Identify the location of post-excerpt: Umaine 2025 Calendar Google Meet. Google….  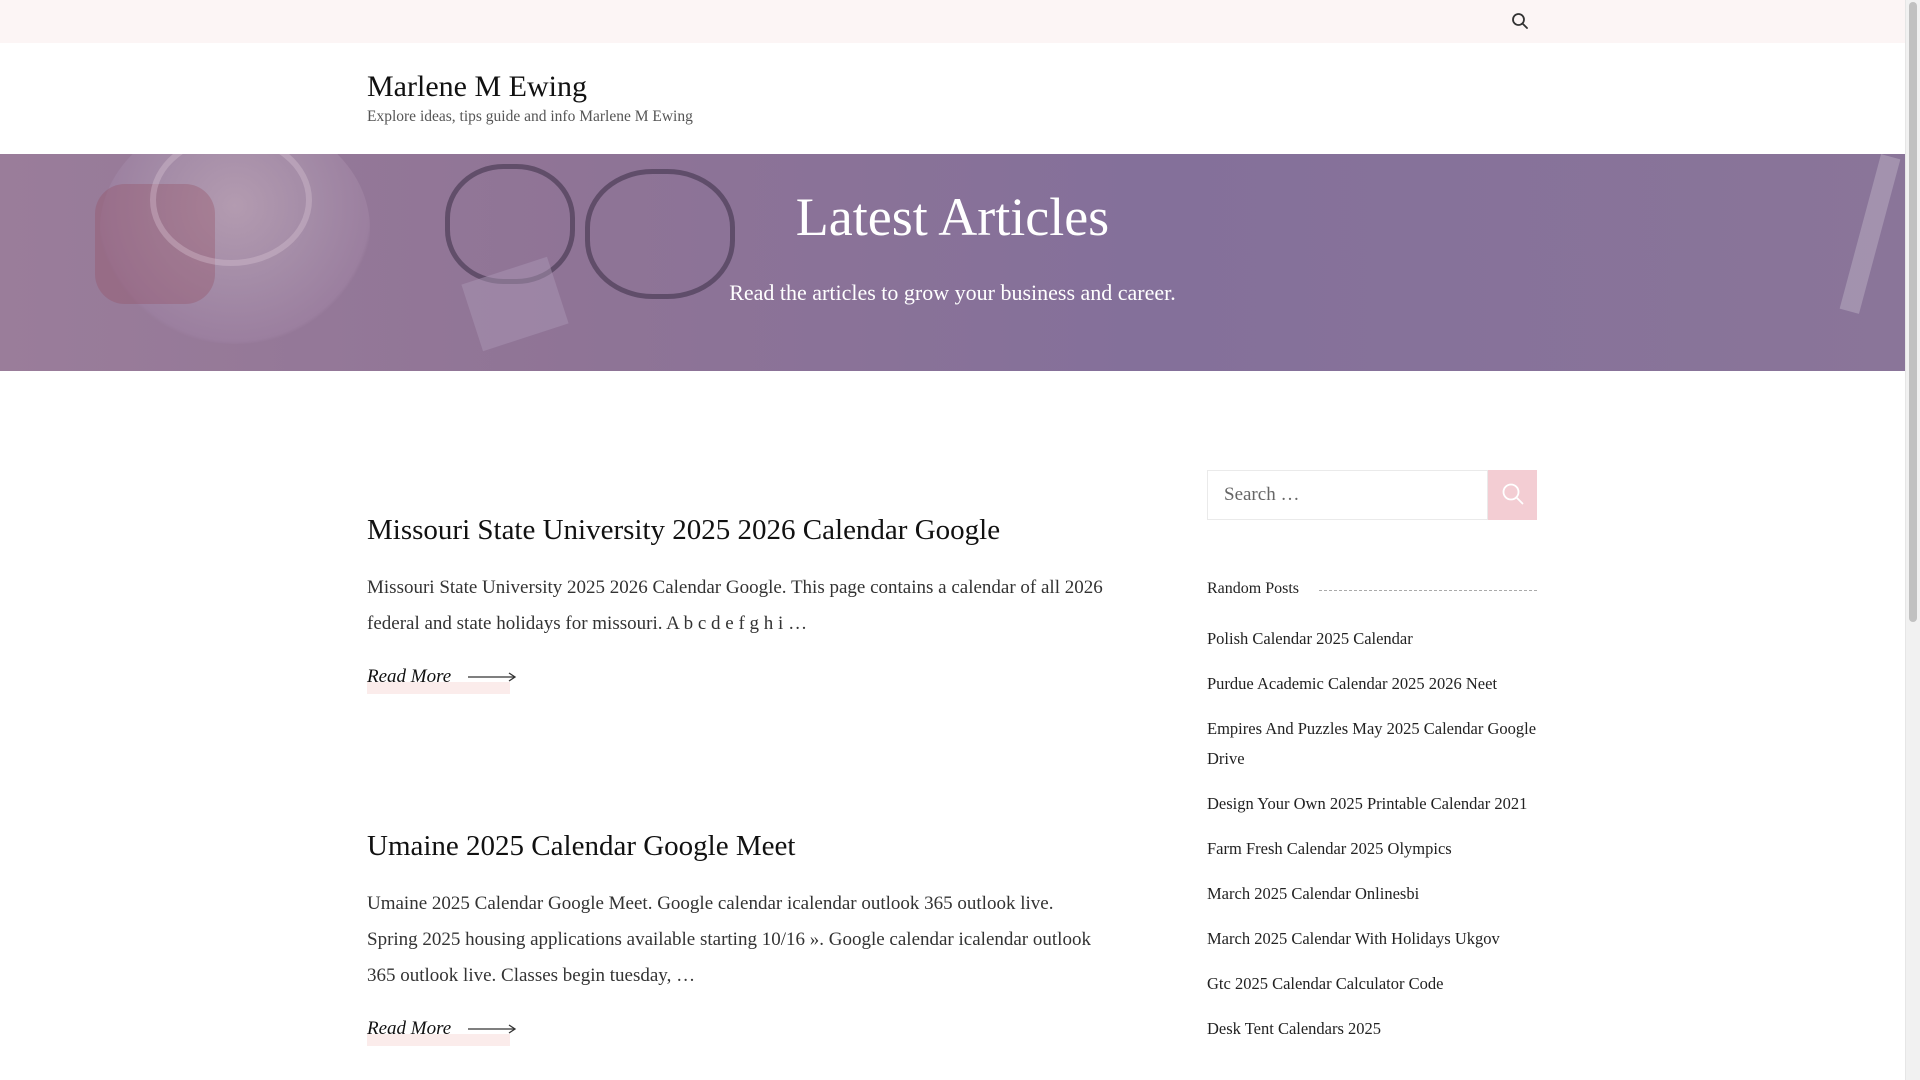
(729, 939).